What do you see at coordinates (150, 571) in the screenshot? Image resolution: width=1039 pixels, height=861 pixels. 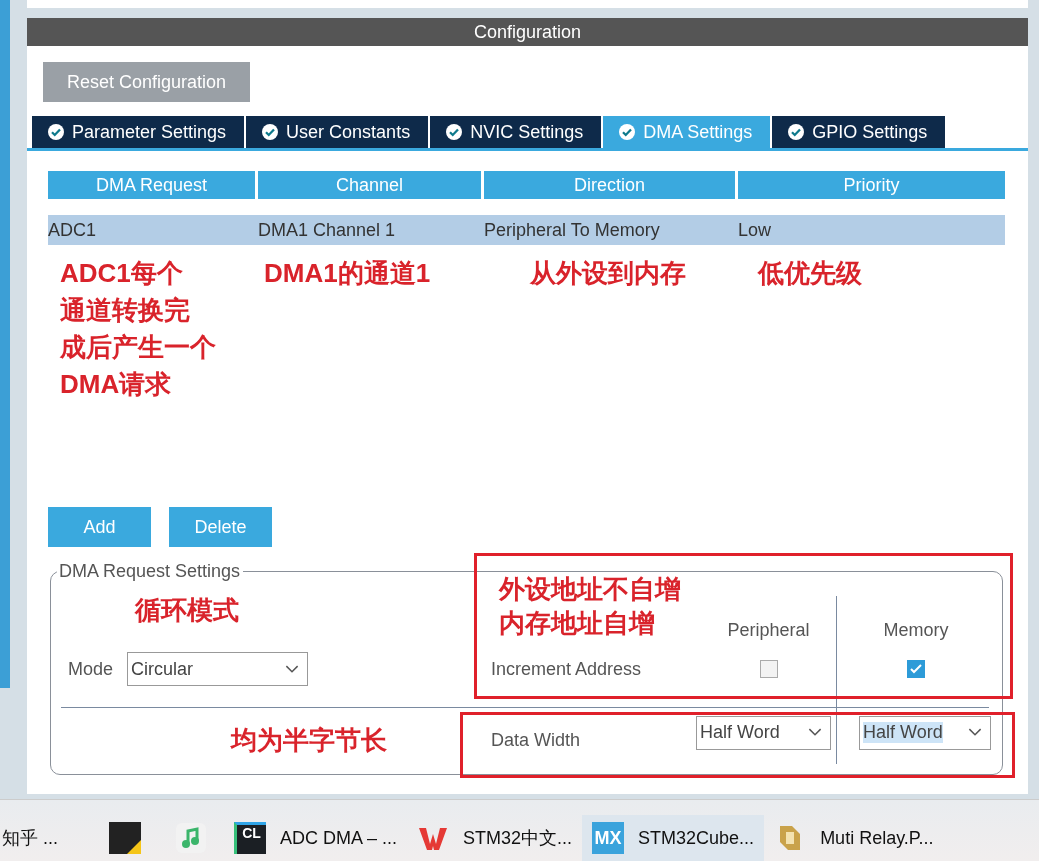 I see `group-legend: DMA Request Settings` at bounding box center [150, 571].